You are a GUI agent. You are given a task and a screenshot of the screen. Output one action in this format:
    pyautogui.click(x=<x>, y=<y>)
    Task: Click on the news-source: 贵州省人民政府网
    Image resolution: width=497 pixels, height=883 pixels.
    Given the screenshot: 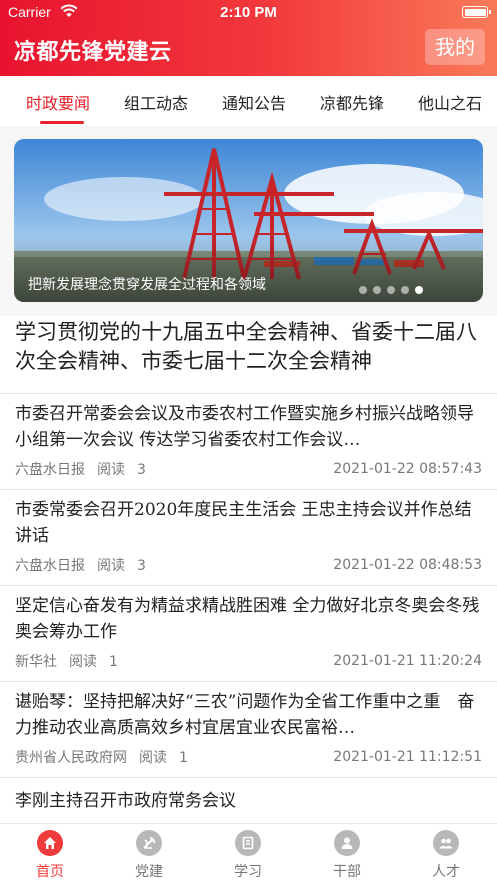 What is the action you would take?
    pyautogui.click(x=71, y=758)
    